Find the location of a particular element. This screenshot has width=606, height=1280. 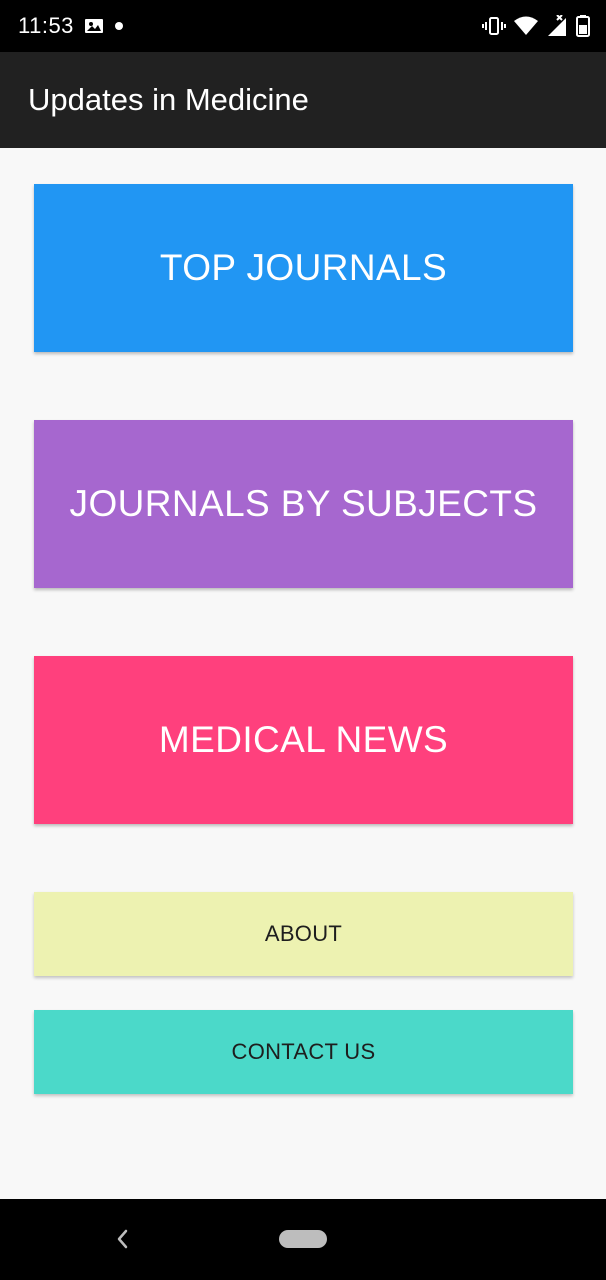

status-time: 11:53 is located at coordinates (46, 25).